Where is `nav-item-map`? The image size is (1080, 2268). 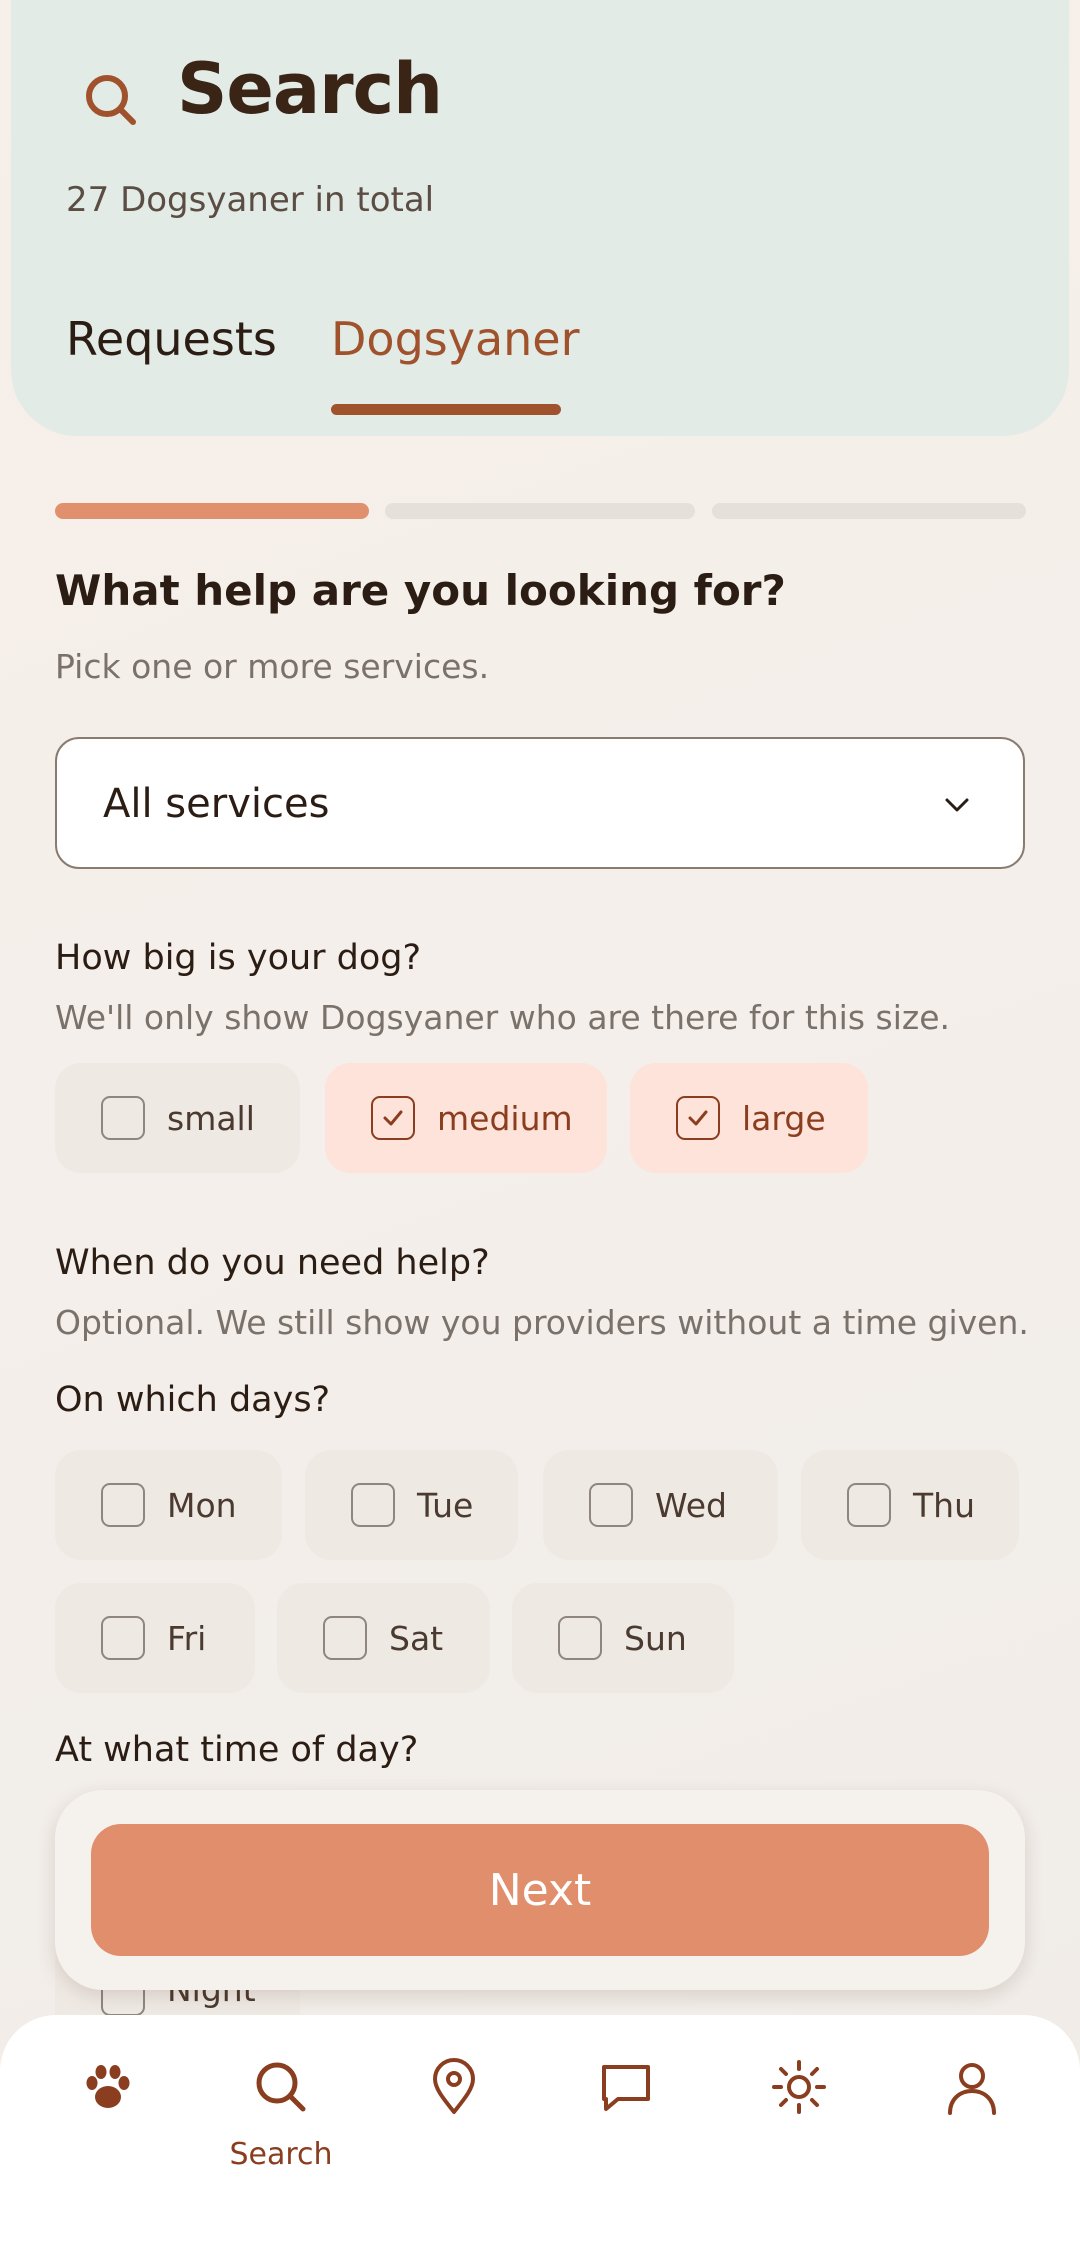
nav-item-map is located at coordinates (454, 2115).